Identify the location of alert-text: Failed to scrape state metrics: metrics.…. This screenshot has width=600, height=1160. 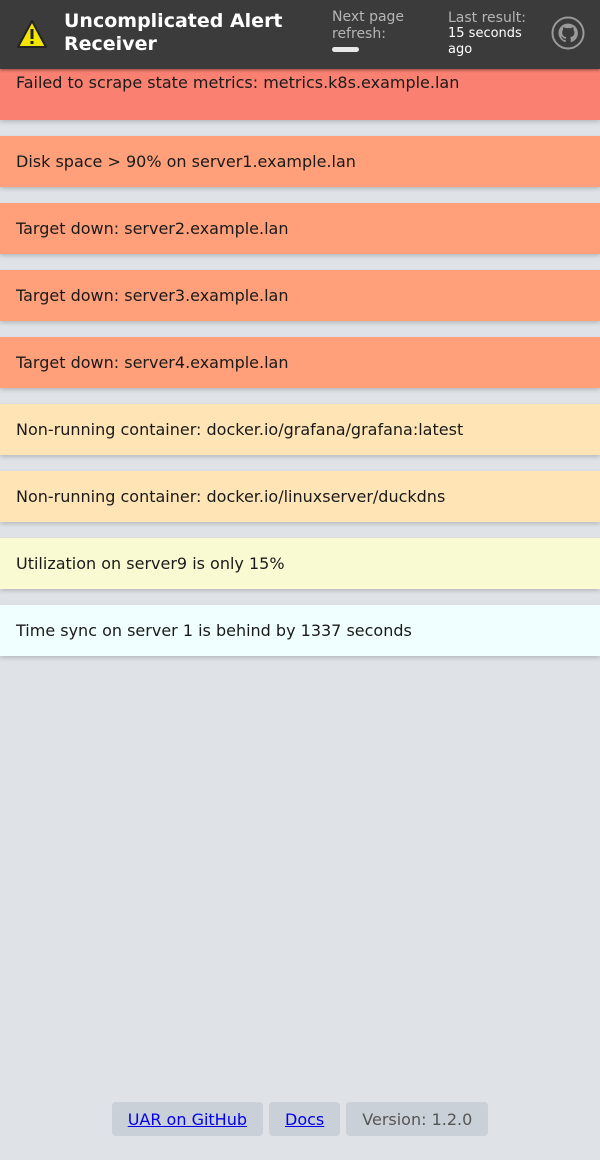
(238, 82).